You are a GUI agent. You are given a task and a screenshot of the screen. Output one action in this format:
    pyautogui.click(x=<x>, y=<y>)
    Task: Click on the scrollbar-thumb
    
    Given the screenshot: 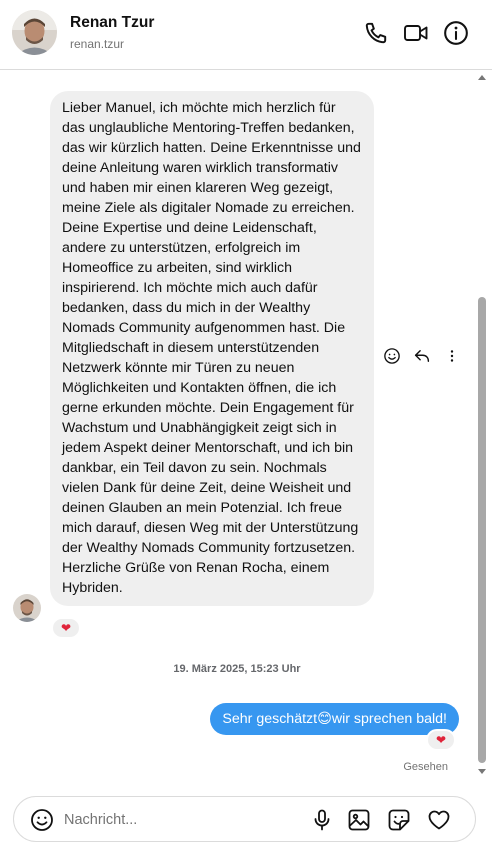 What is the action you would take?
    pyautogui.click(x=482, y=530)
    